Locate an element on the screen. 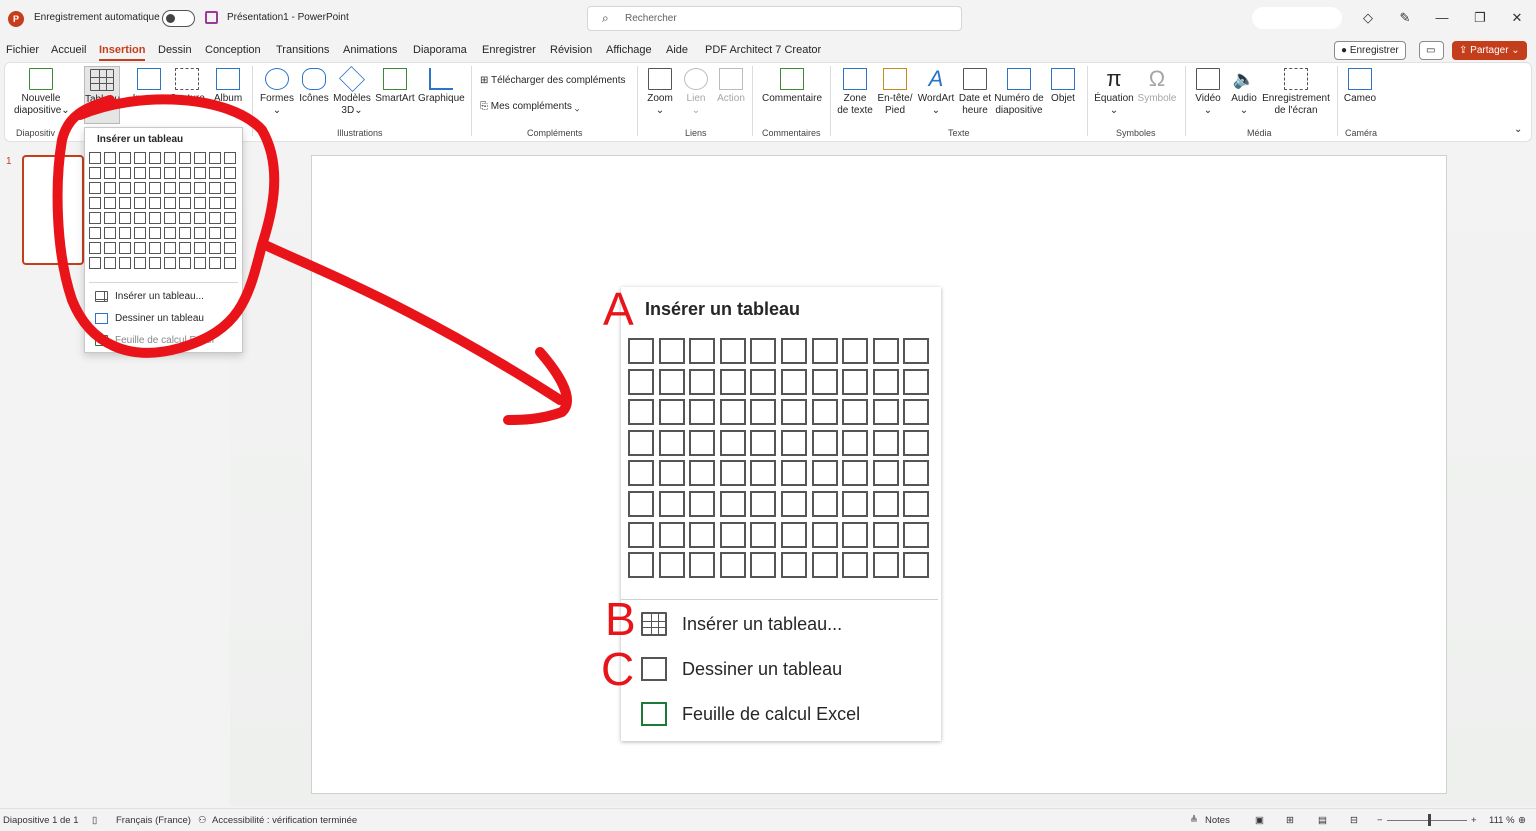 The height and width of the screenshot is (831, 1536). tab-dessin: Dessin is located at coordinates (175, 50).